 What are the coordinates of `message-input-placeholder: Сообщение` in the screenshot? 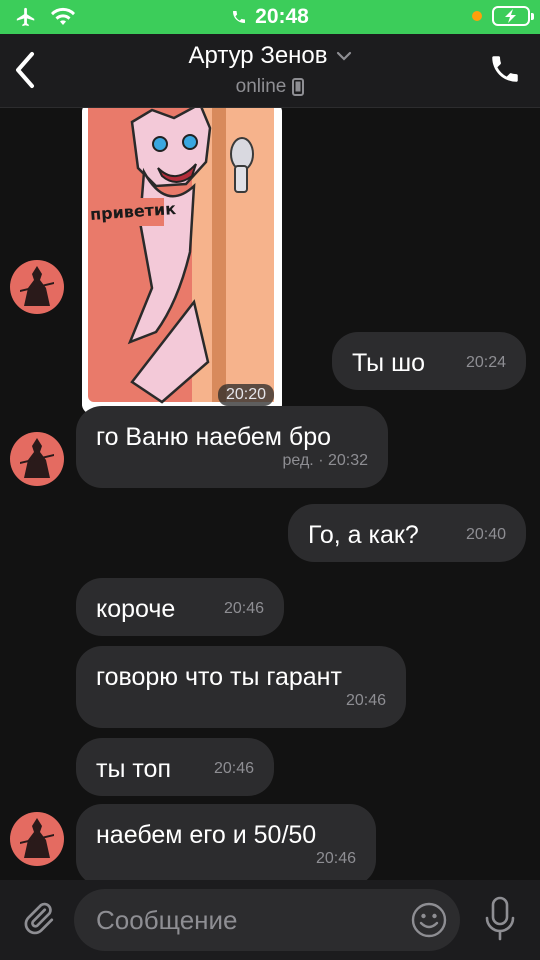 It's located at (167, 920).